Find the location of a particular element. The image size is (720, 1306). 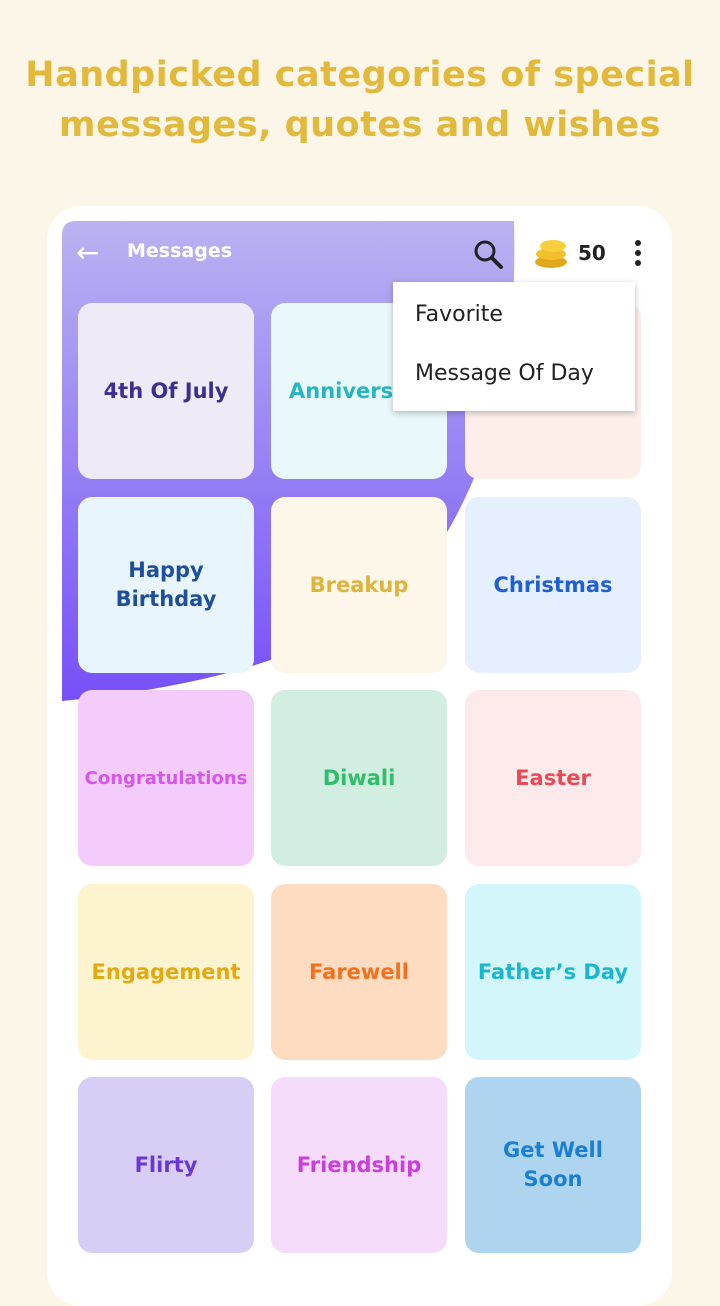

category-label: Christmas is located at coordinates (553, 584).